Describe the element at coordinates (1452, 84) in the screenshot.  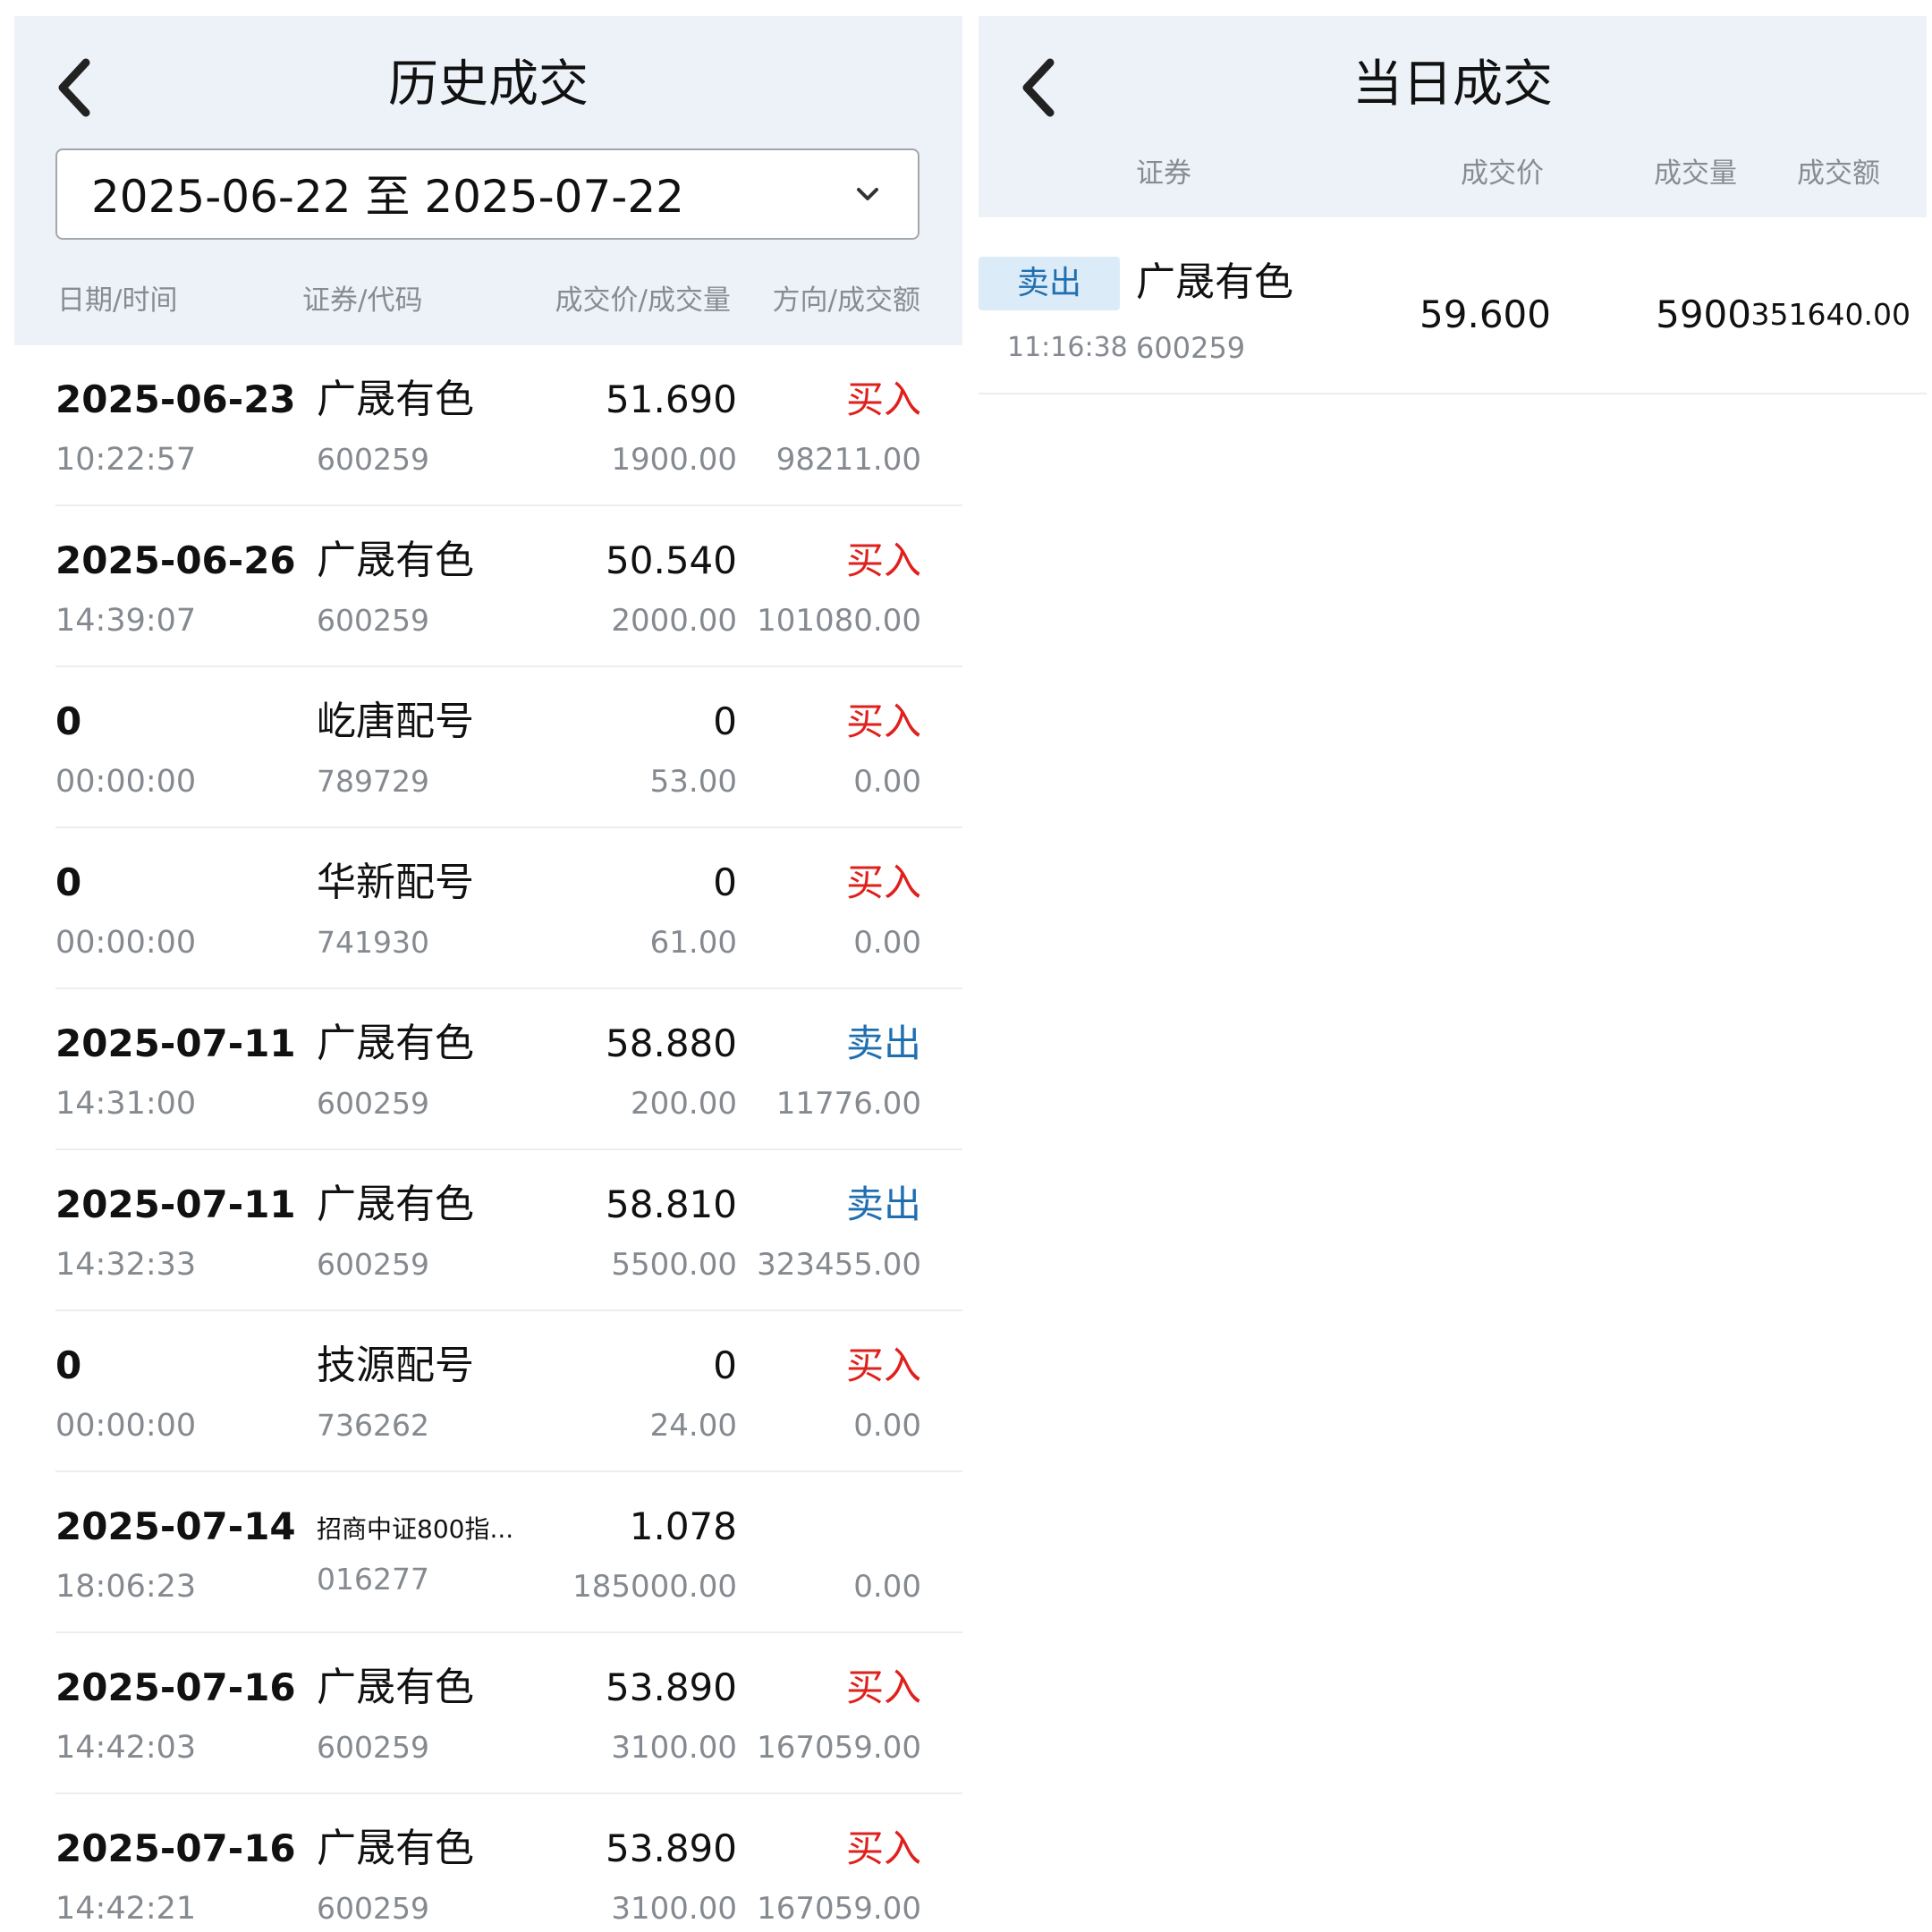
I see `page-title: 当日成交` at that location.